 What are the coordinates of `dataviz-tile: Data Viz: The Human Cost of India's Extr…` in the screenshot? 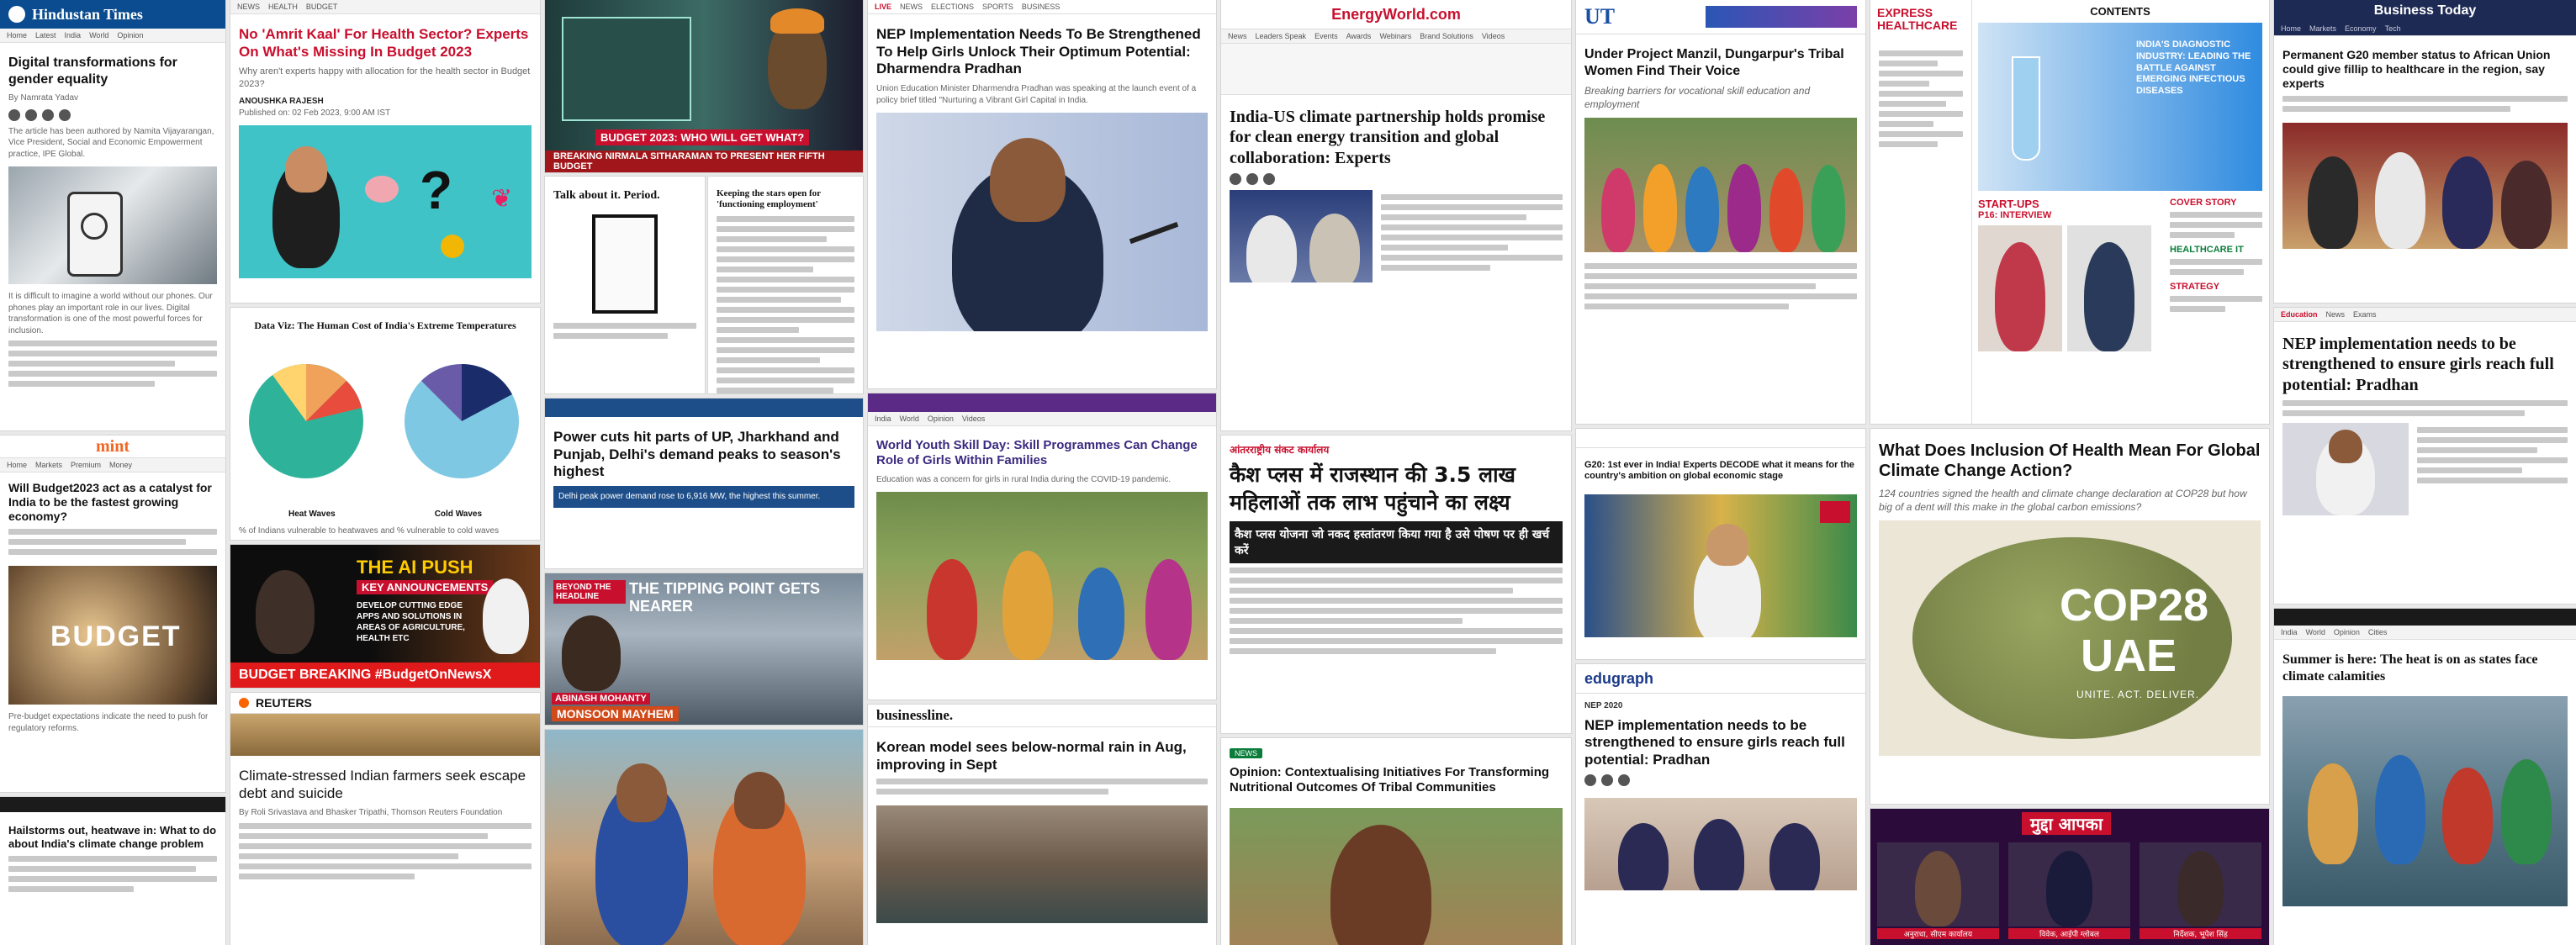 It's located at (385, 424).